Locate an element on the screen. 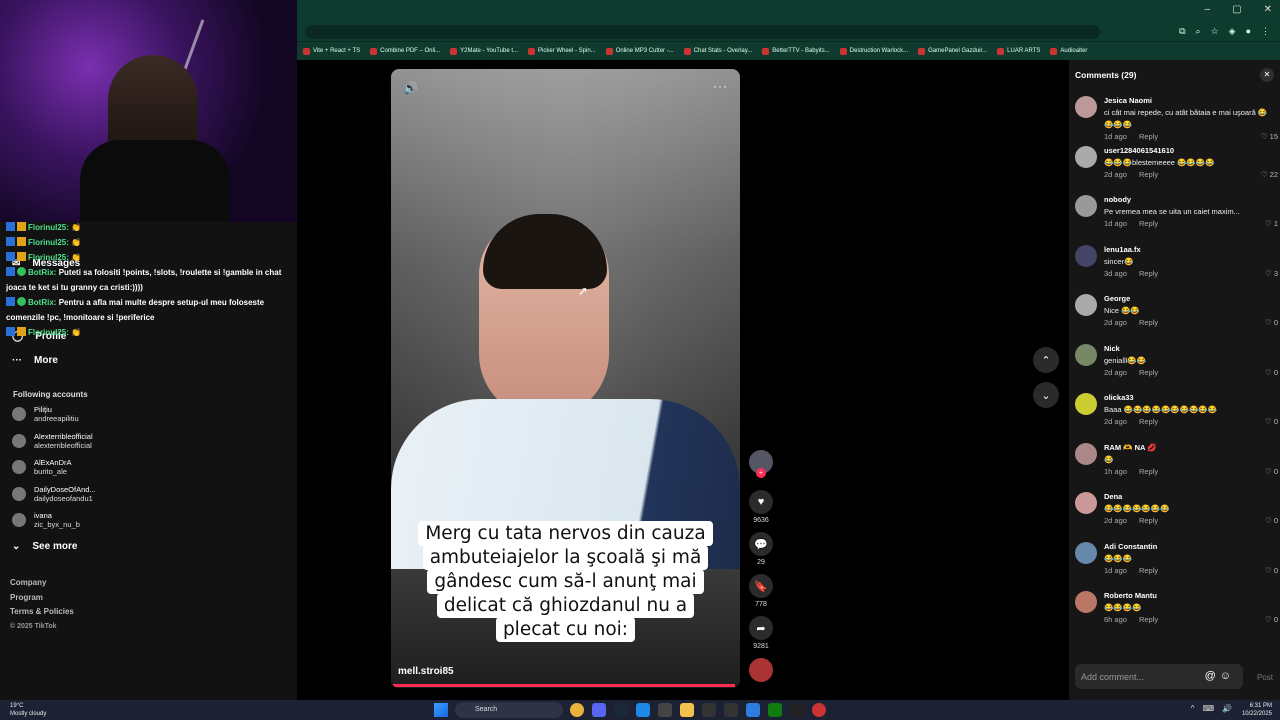  comment-username: RAM 🫶 NA 💋 is located at coordinates (1130, 447).